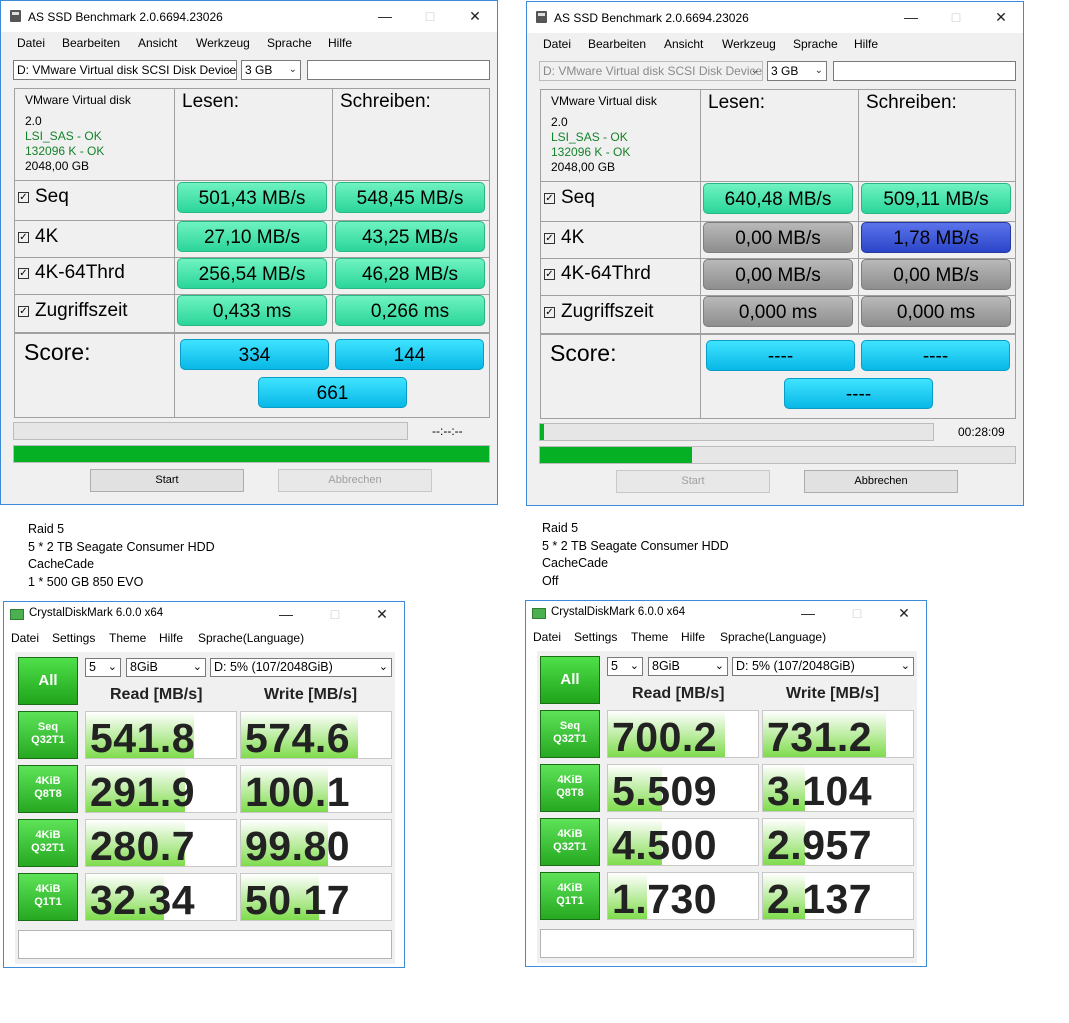  I want to click on test-label: 4KiB, so click(48, 889).